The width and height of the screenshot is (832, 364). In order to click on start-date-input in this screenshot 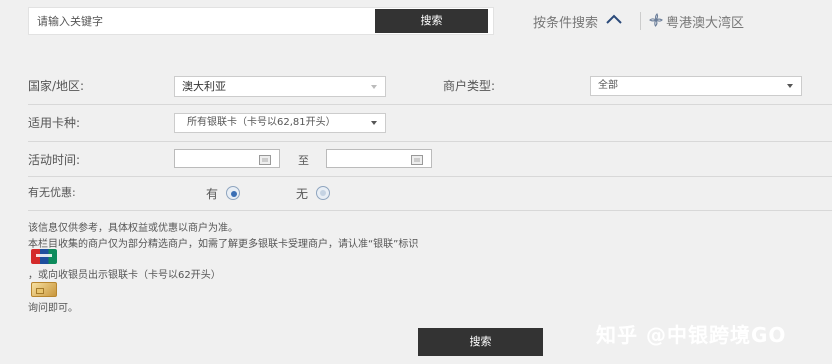, I will do `click(227, 158)`.